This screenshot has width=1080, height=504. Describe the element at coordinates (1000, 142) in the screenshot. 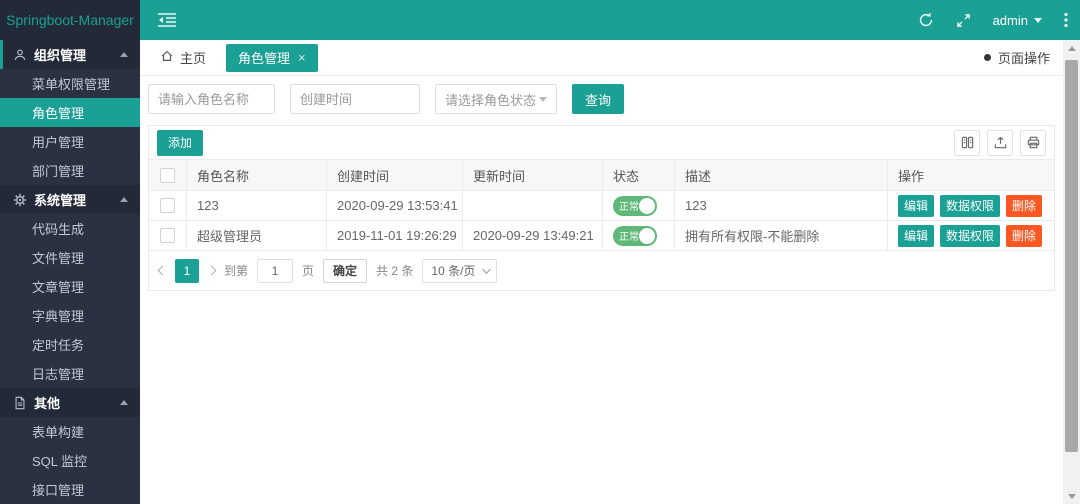

I see `export-icon` at that location.